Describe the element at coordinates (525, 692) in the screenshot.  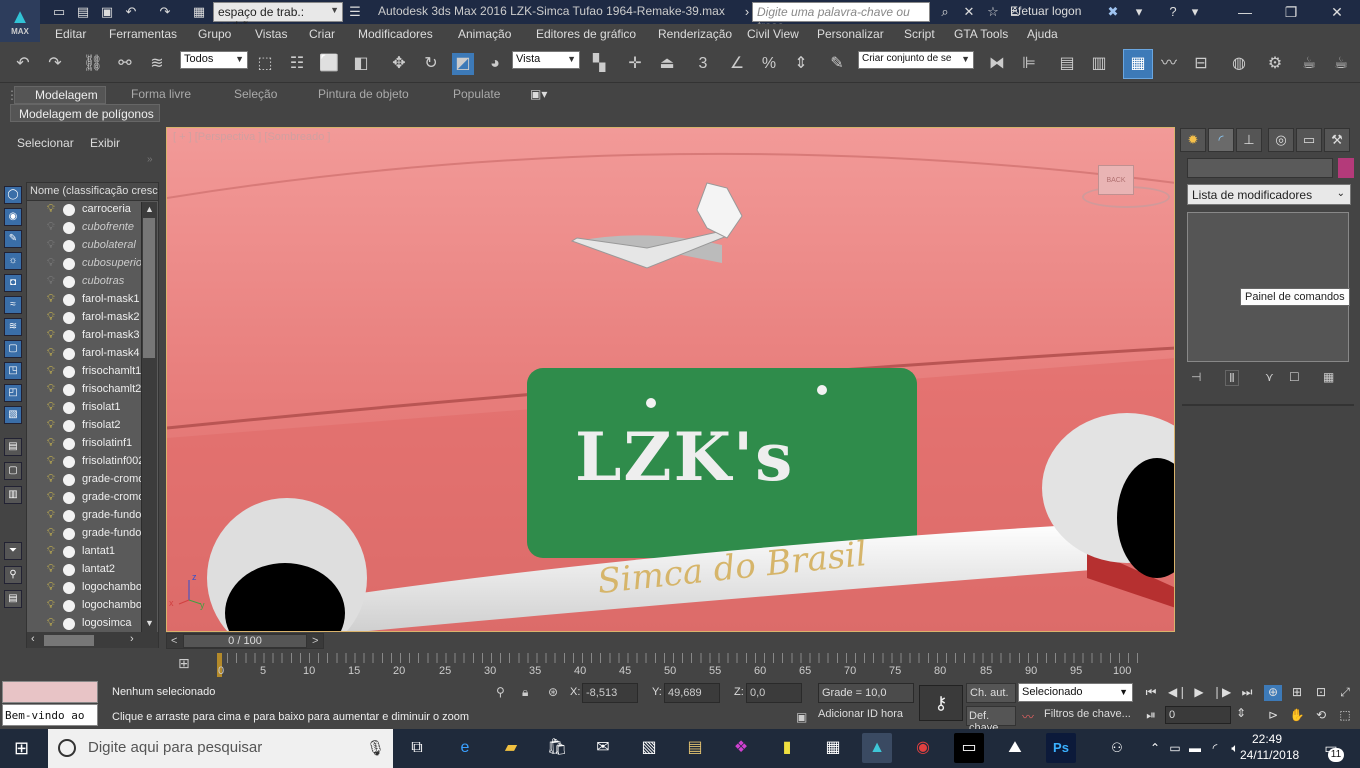
I see `selection-lock-icon: 🔒︎` at that location.